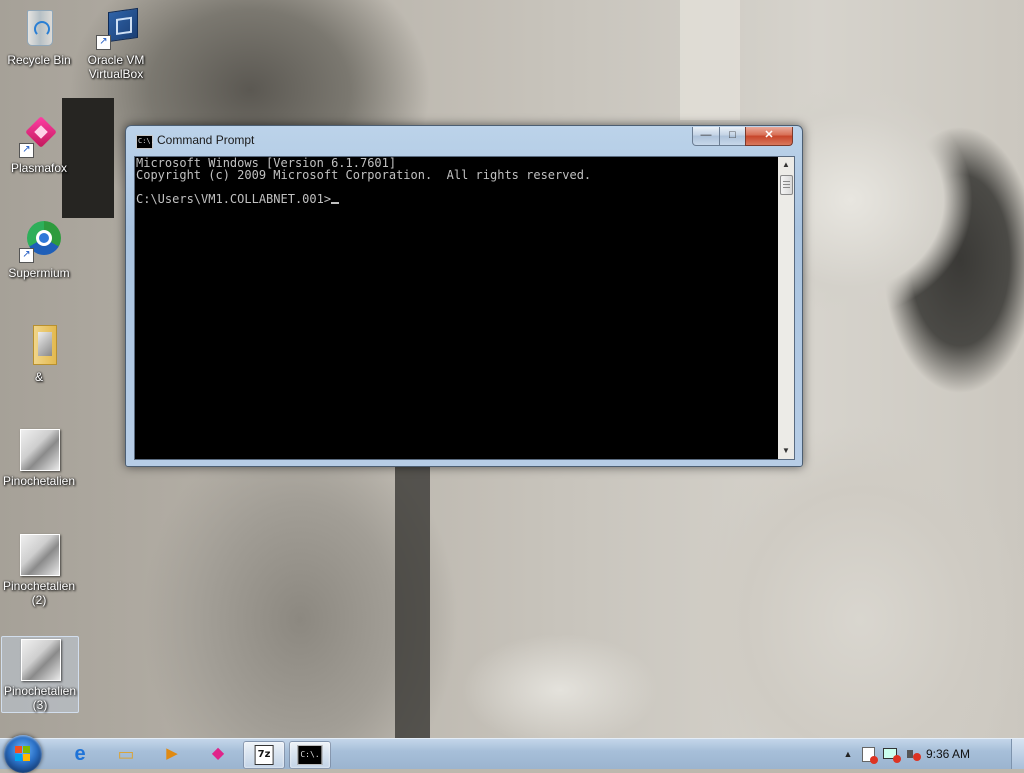  Describe the element at coordinates (39, 168) in the screenshot. I see `desktop-icon-label: Plasmafox` at that location.